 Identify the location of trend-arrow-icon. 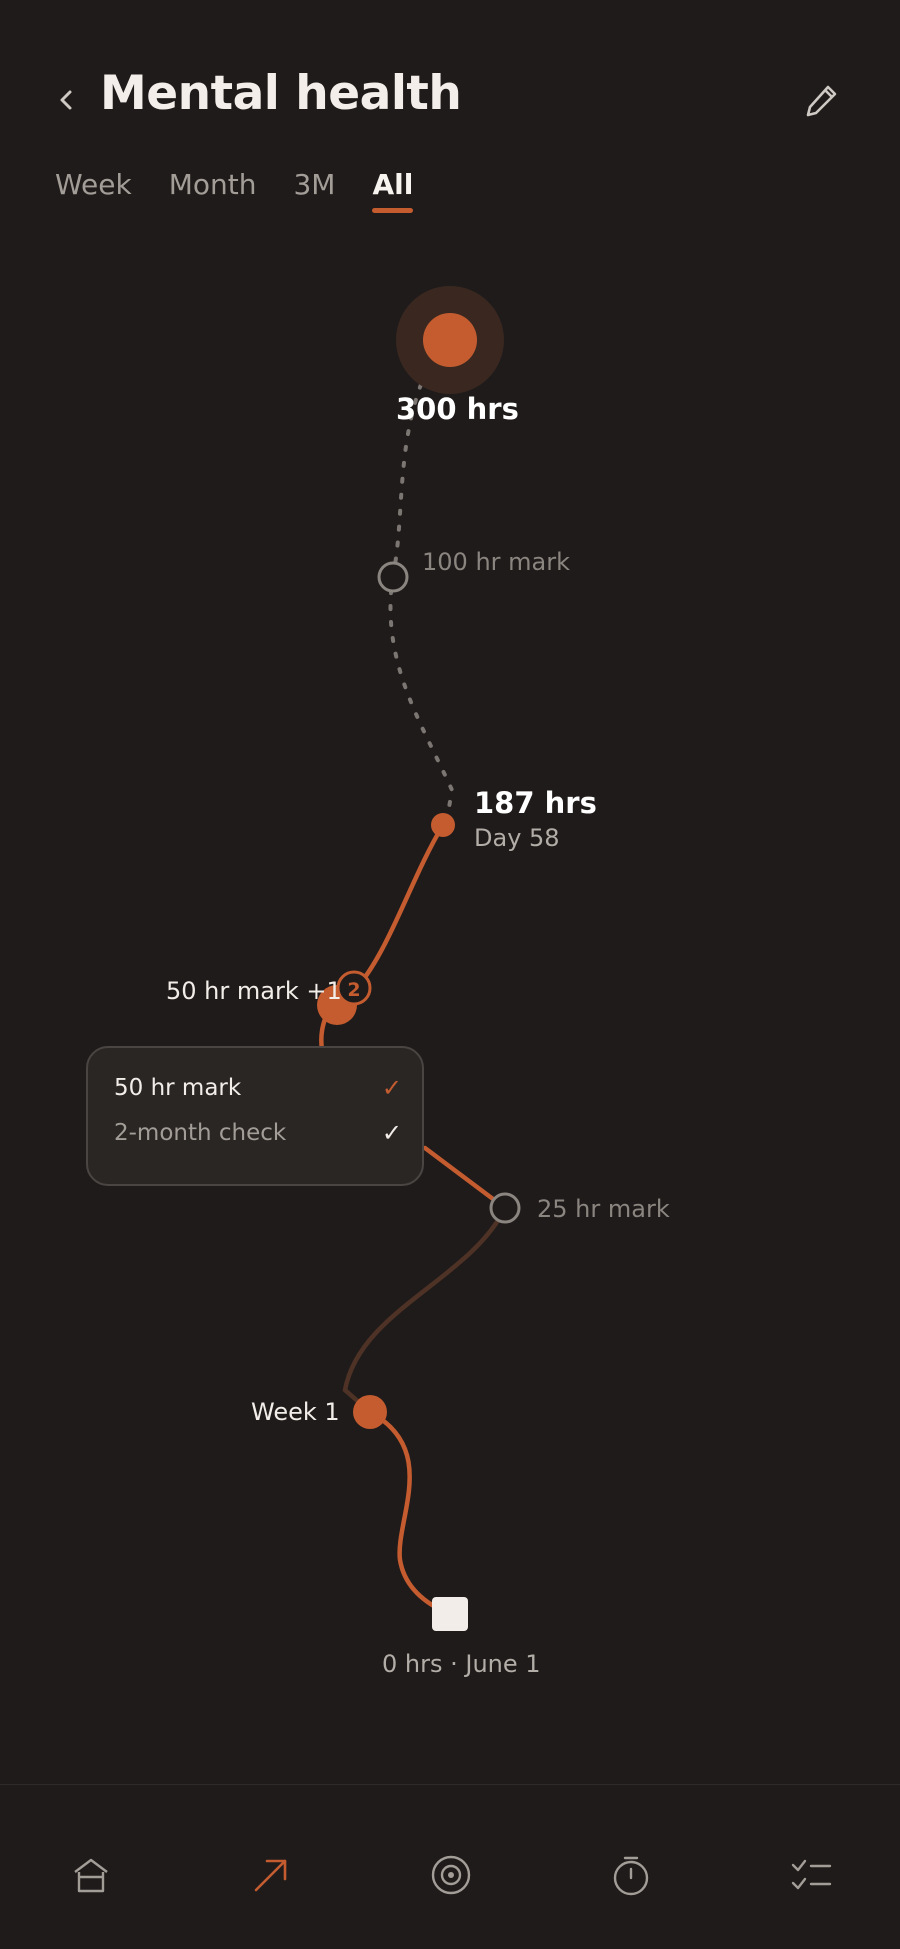
(270, 1875).